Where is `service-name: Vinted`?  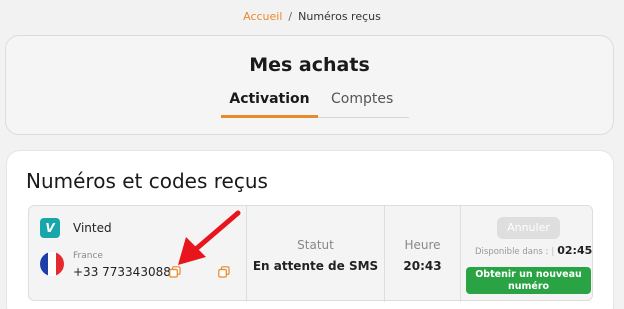 service-name: Vinted is located at coordinates (92, 228).